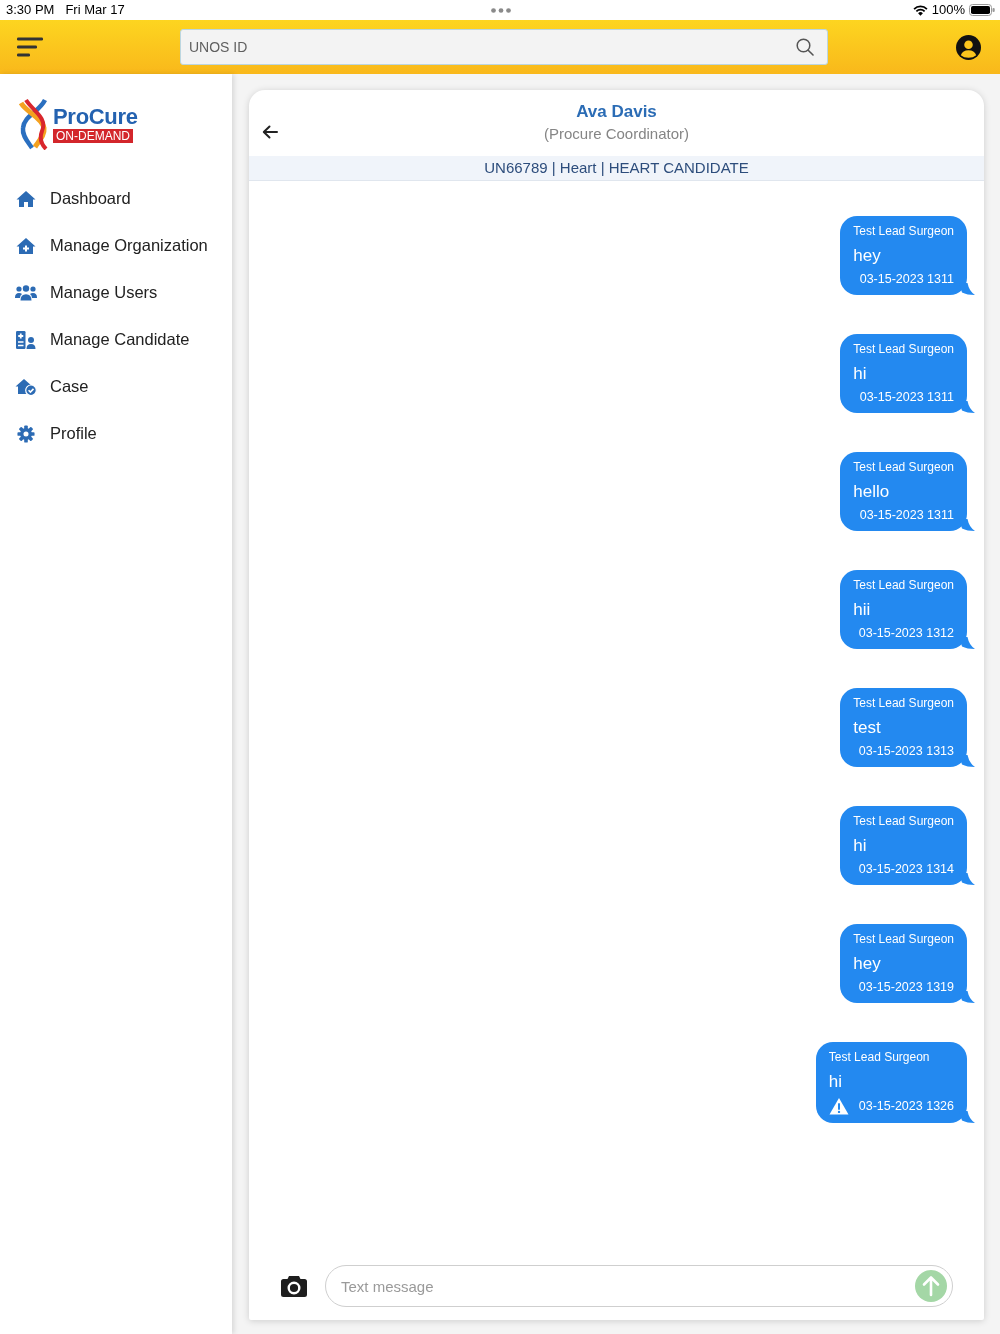 The image size is (1000, 1334). Describe the element at coordinates (26, 245) in the screenshot. I see `house-plus-icon` at that location.